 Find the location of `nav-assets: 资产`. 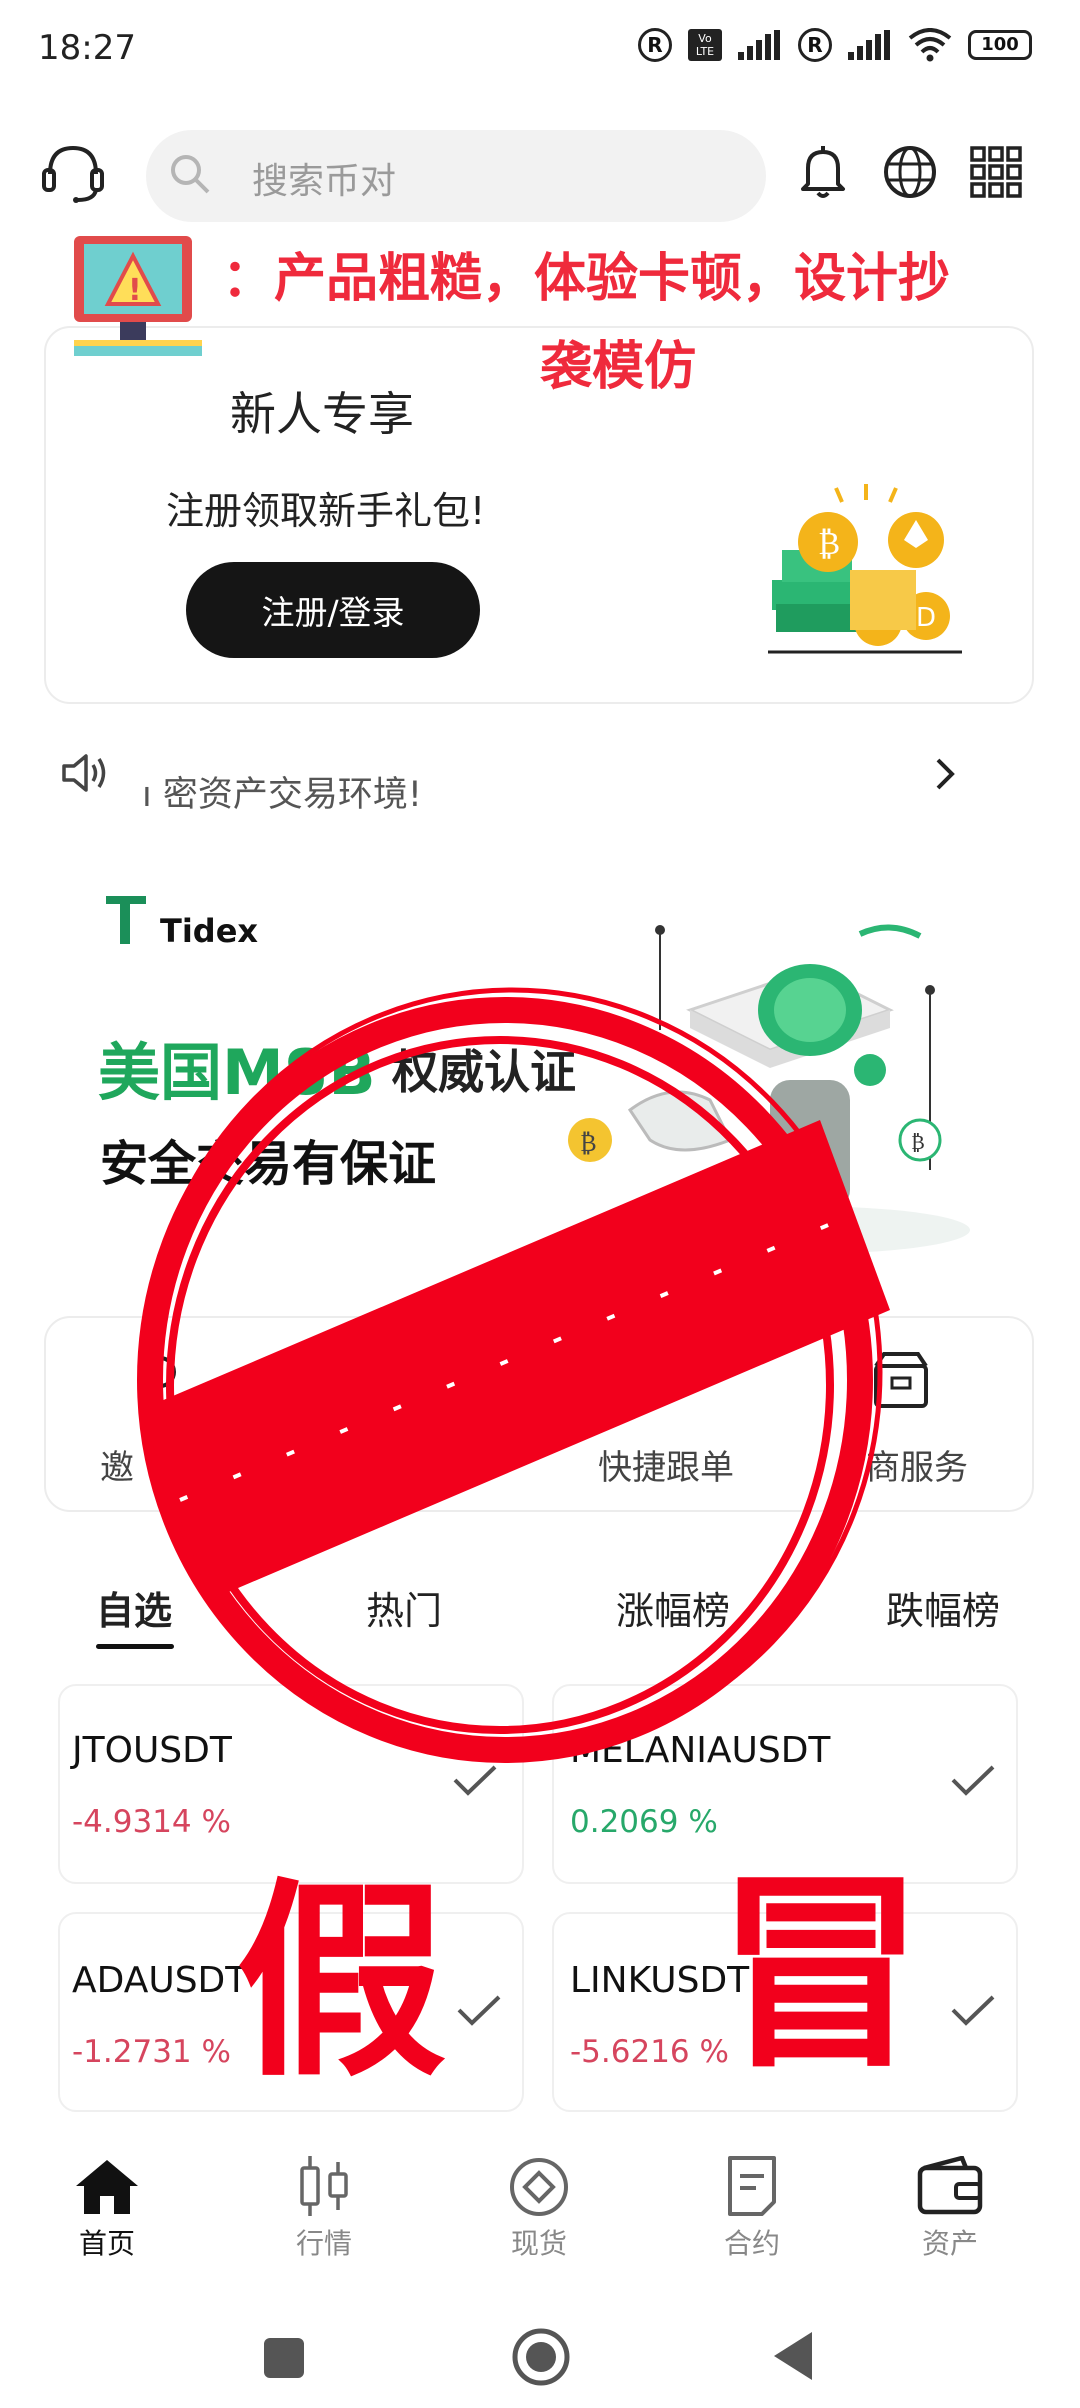

nav-assets: 资产 is located at coordinates (950, 2242).